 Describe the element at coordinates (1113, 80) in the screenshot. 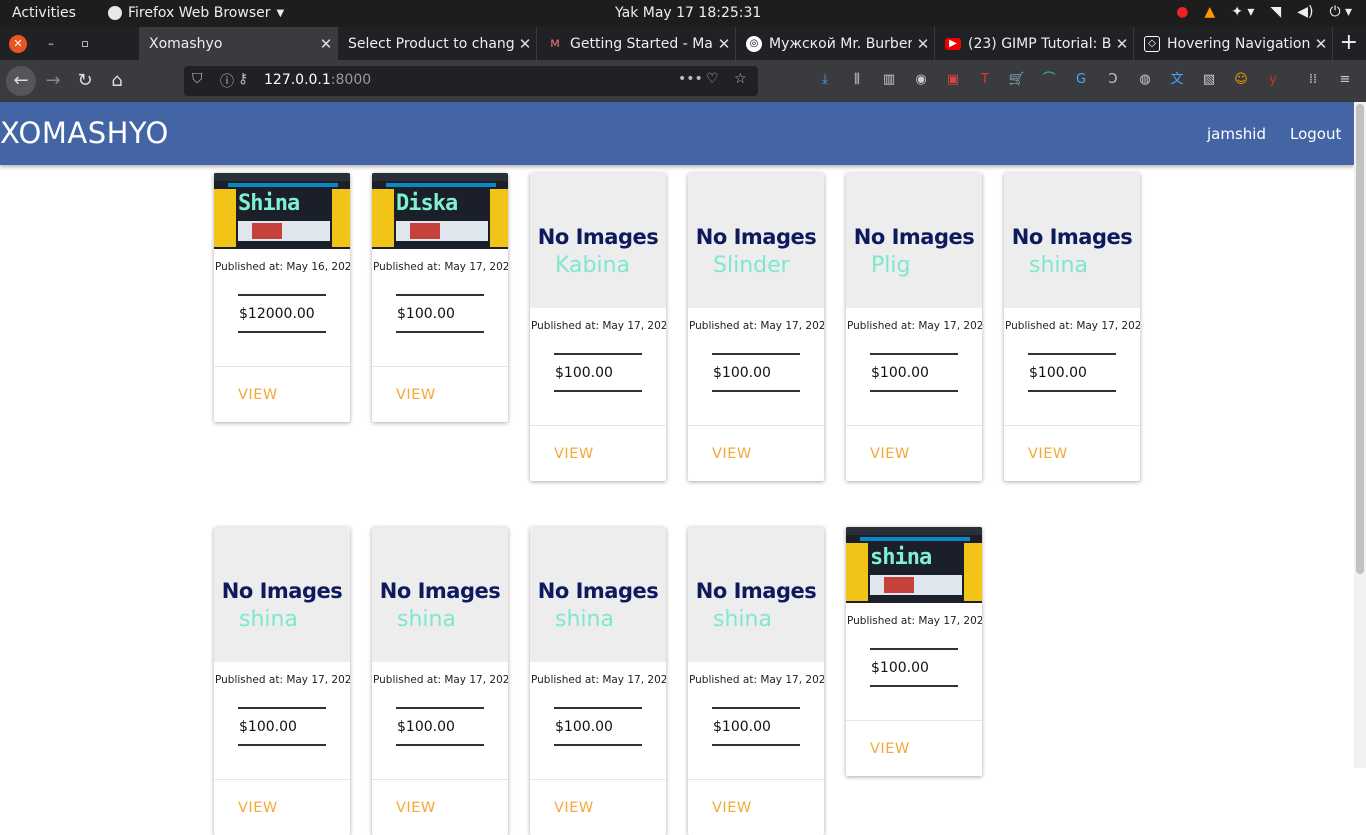

I see `extension-icon: Ͻ` at that location.